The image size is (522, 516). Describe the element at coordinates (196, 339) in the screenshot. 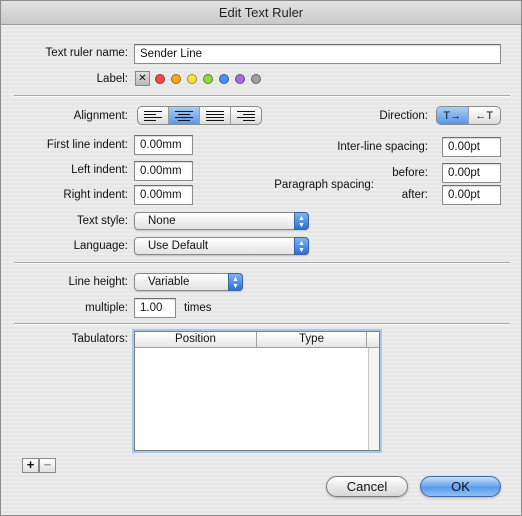

I see `position-column-header: Position` at that location.